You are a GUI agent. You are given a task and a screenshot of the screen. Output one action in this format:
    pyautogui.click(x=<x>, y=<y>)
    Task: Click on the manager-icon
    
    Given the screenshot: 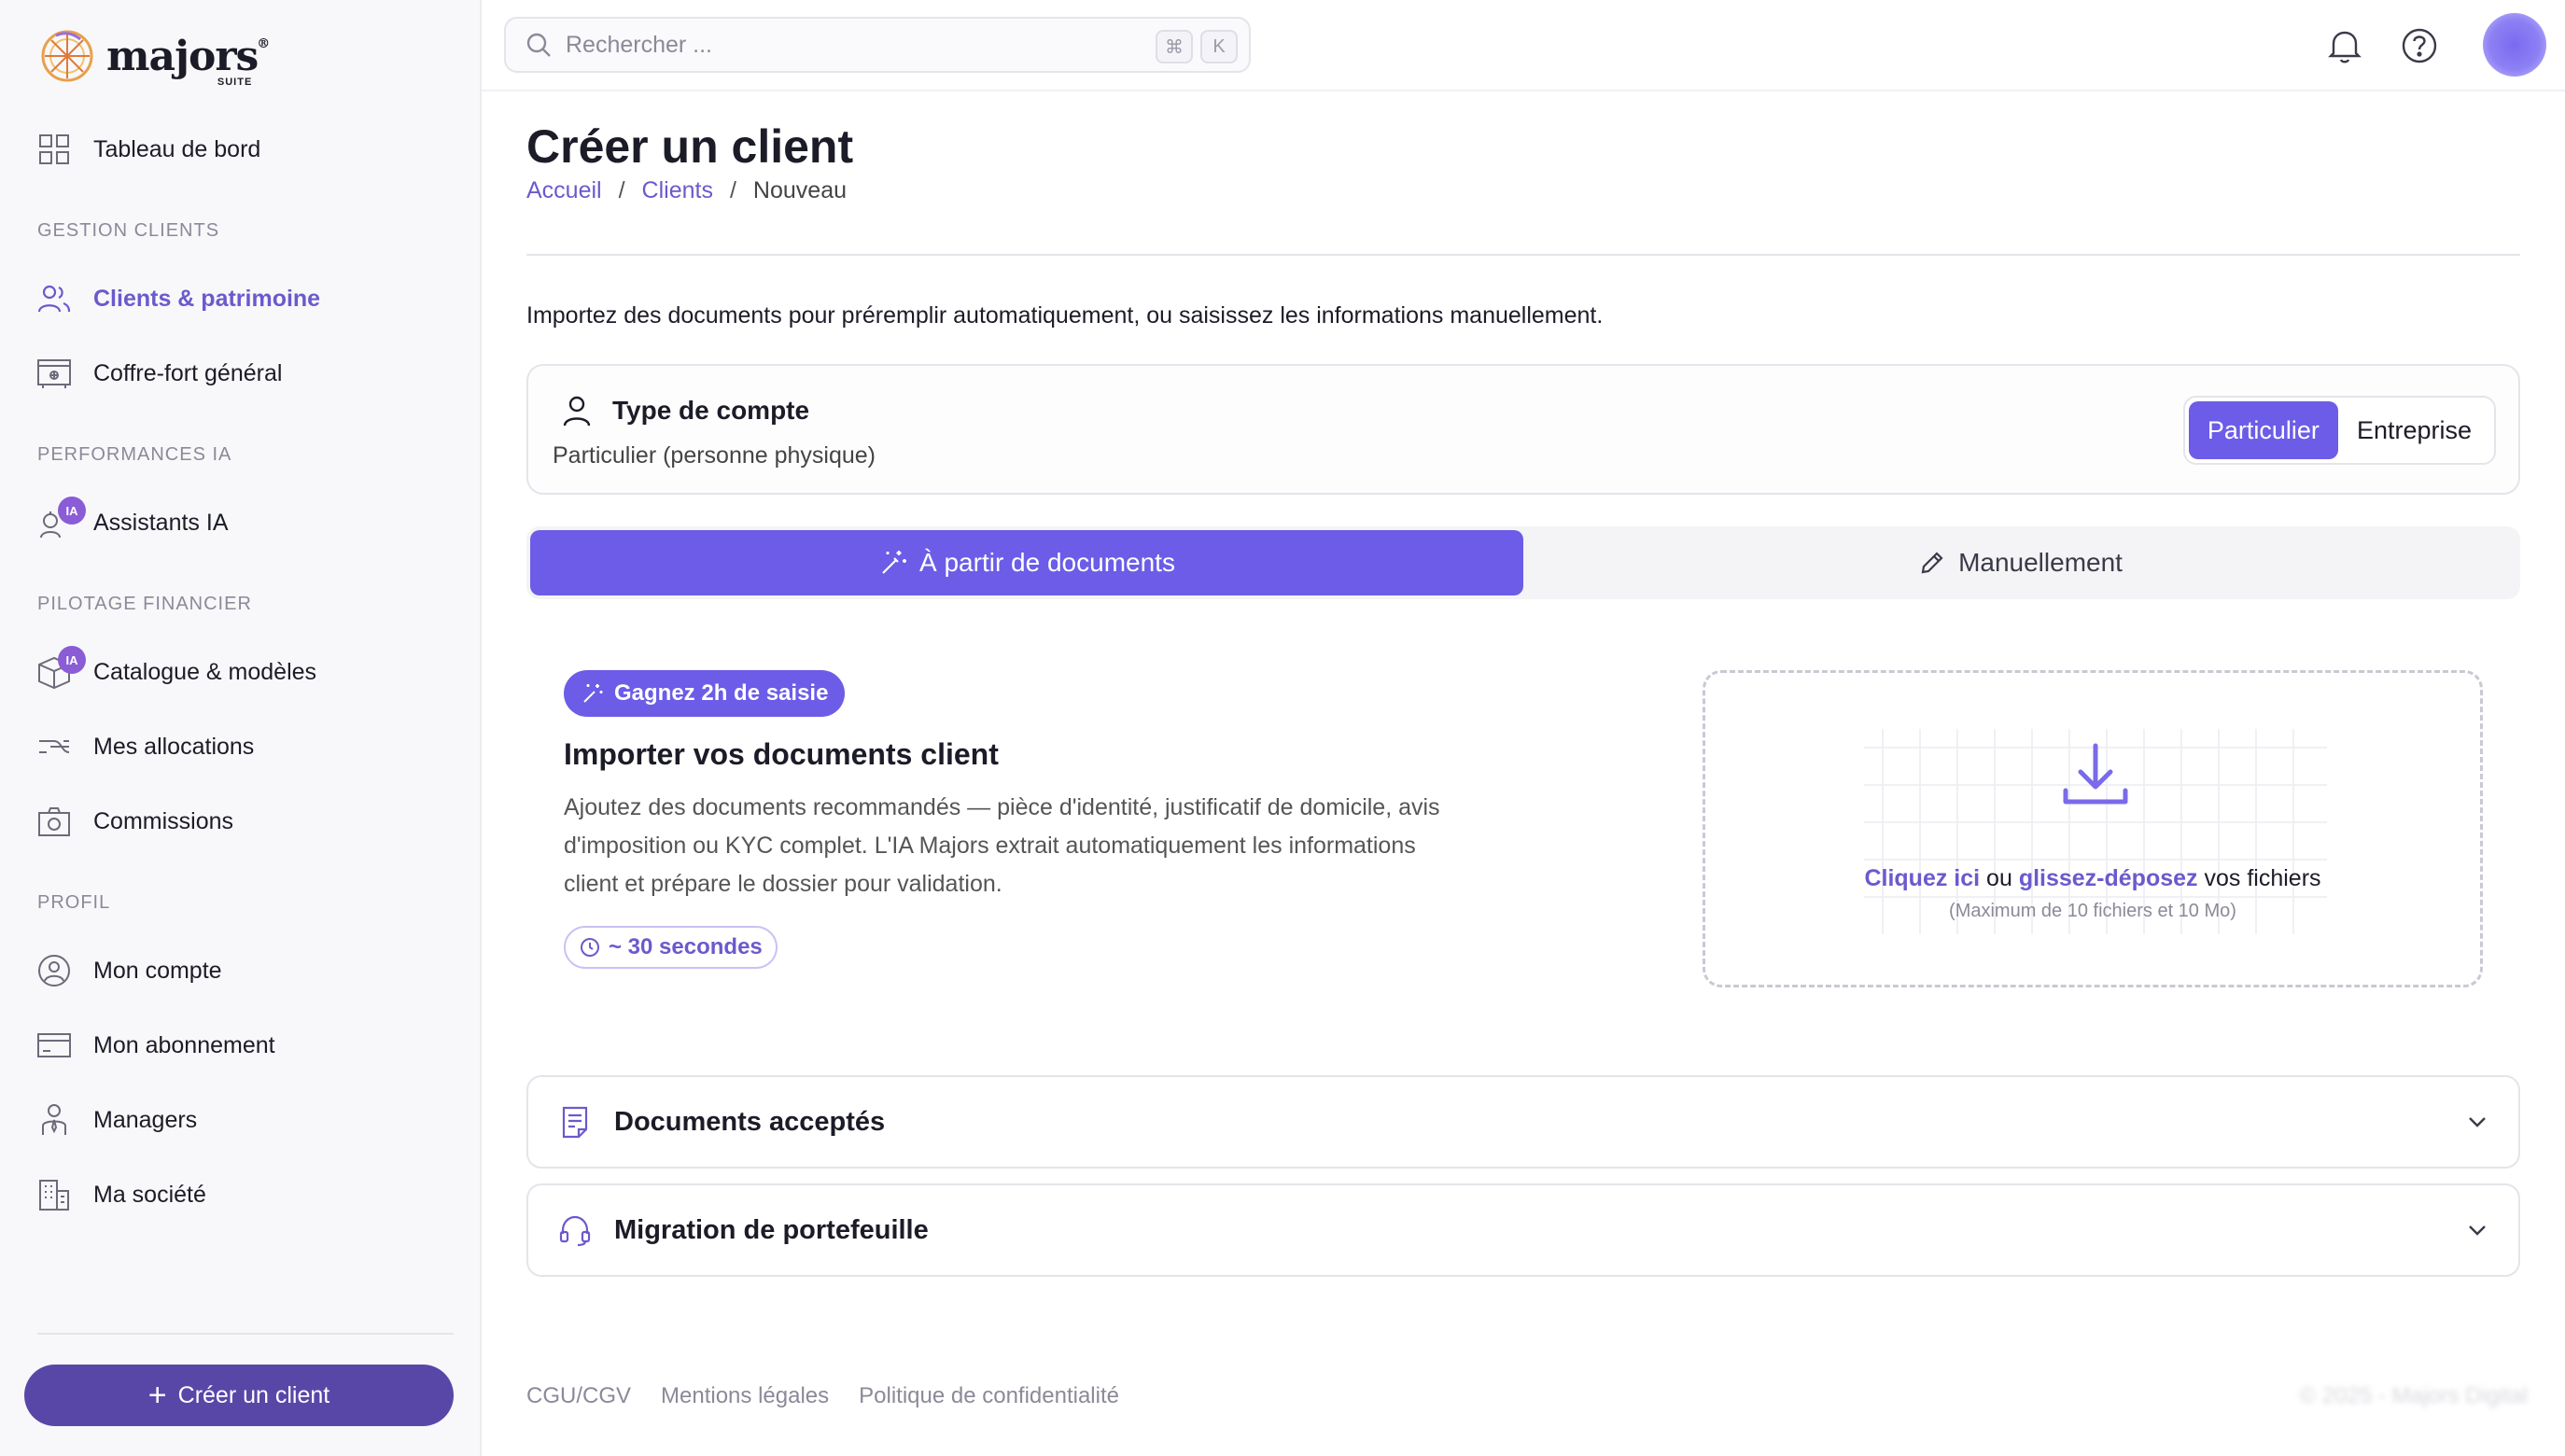 What is the action you would take?
    pyautogui.click(x=54, y=1119)
    